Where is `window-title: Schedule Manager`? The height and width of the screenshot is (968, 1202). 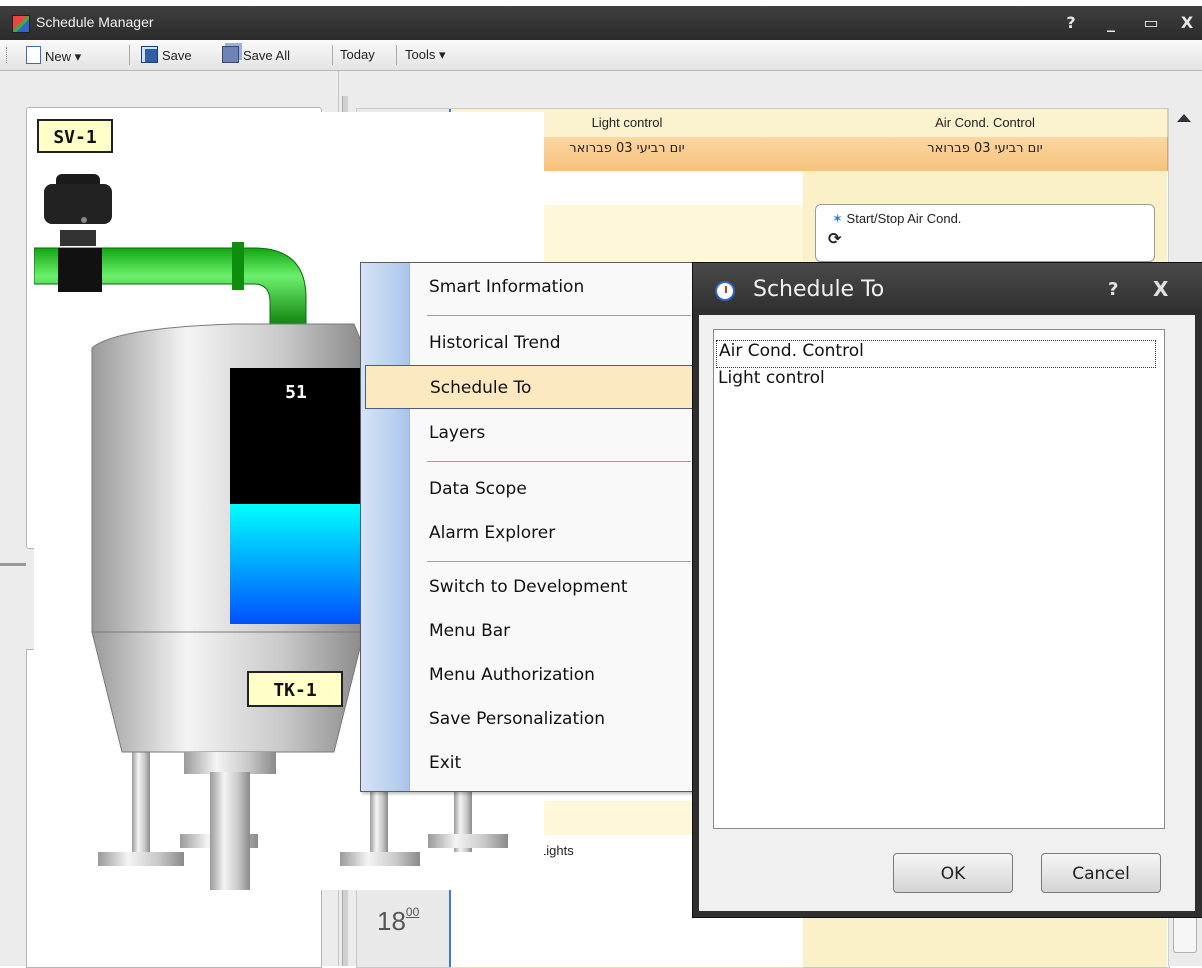 window-title: Schedule Manager is located at coordinates (95, 22).